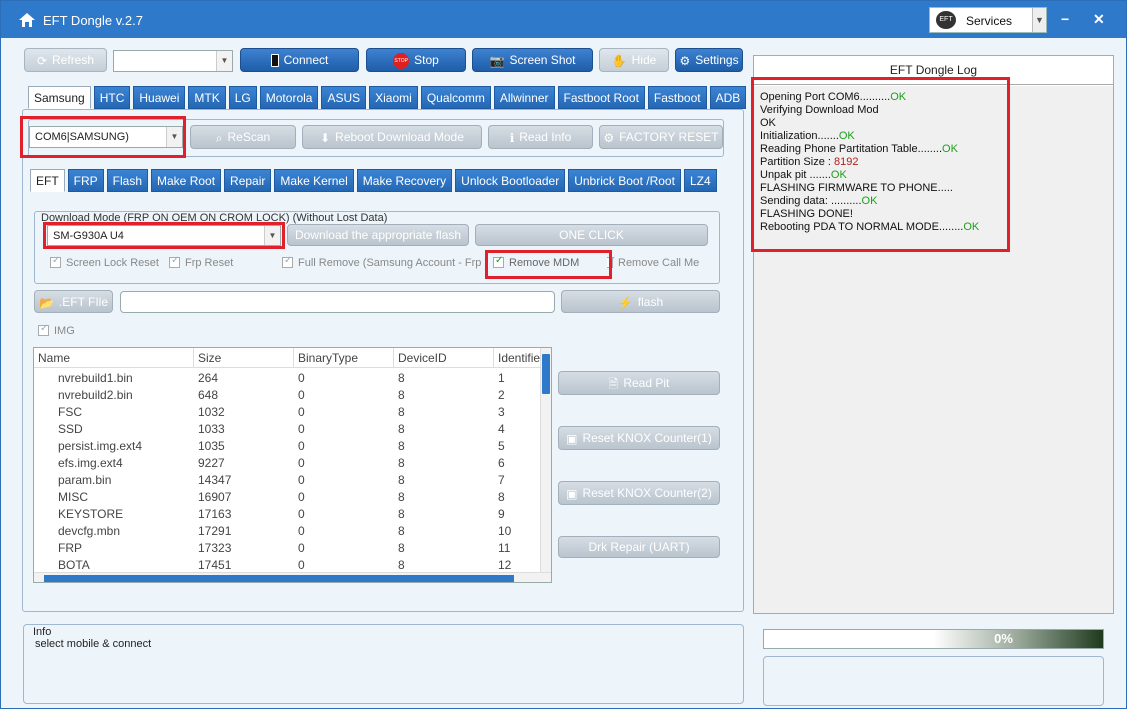  I want to click on chip-icon: ▣, so click(572, 493).